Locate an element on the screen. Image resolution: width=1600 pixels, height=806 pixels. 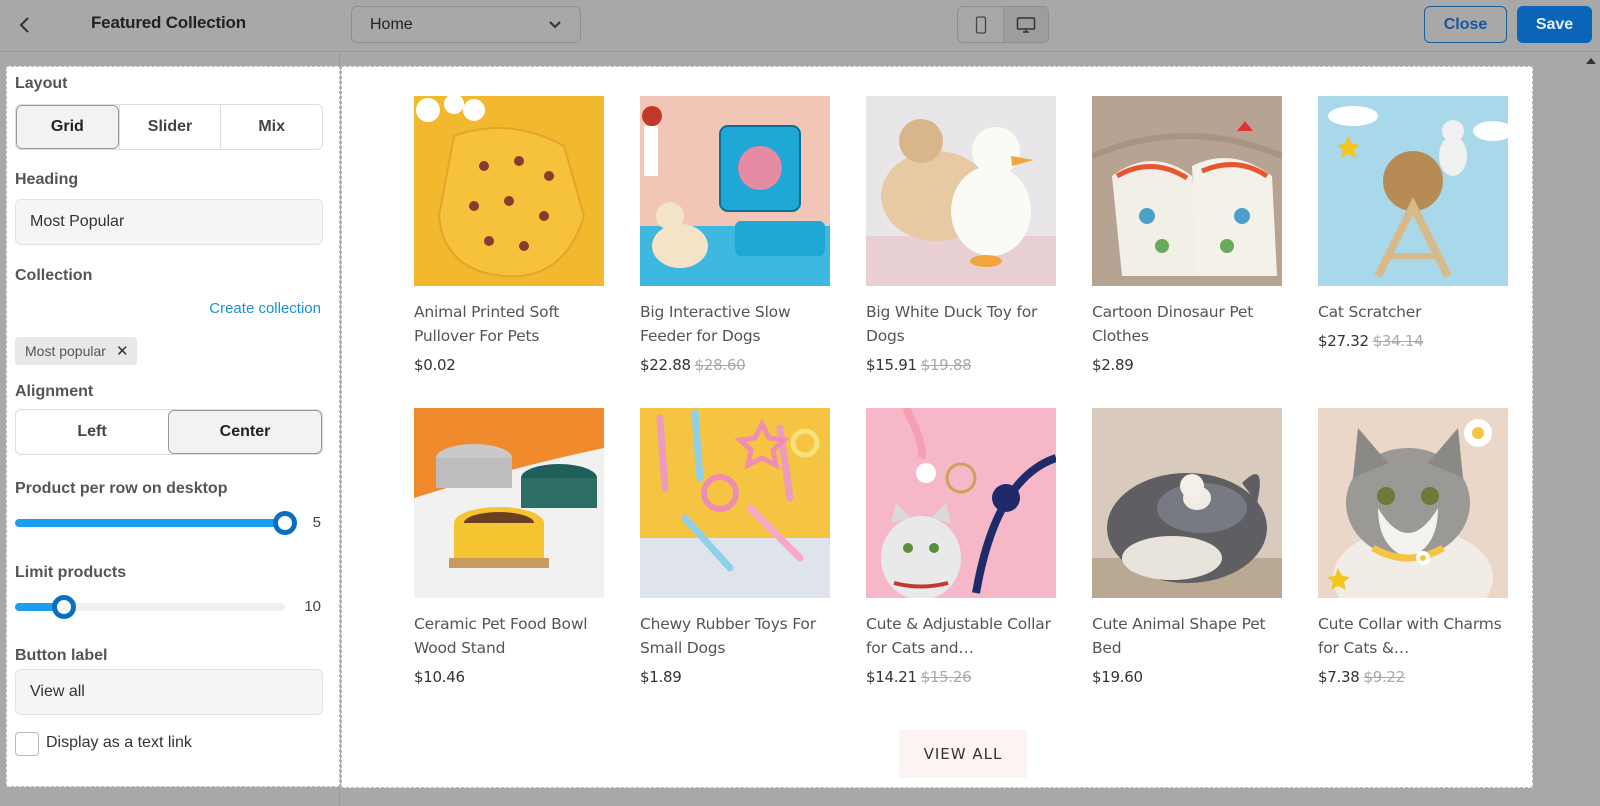
chevron-left-icon is located at coordinates (24, 25).